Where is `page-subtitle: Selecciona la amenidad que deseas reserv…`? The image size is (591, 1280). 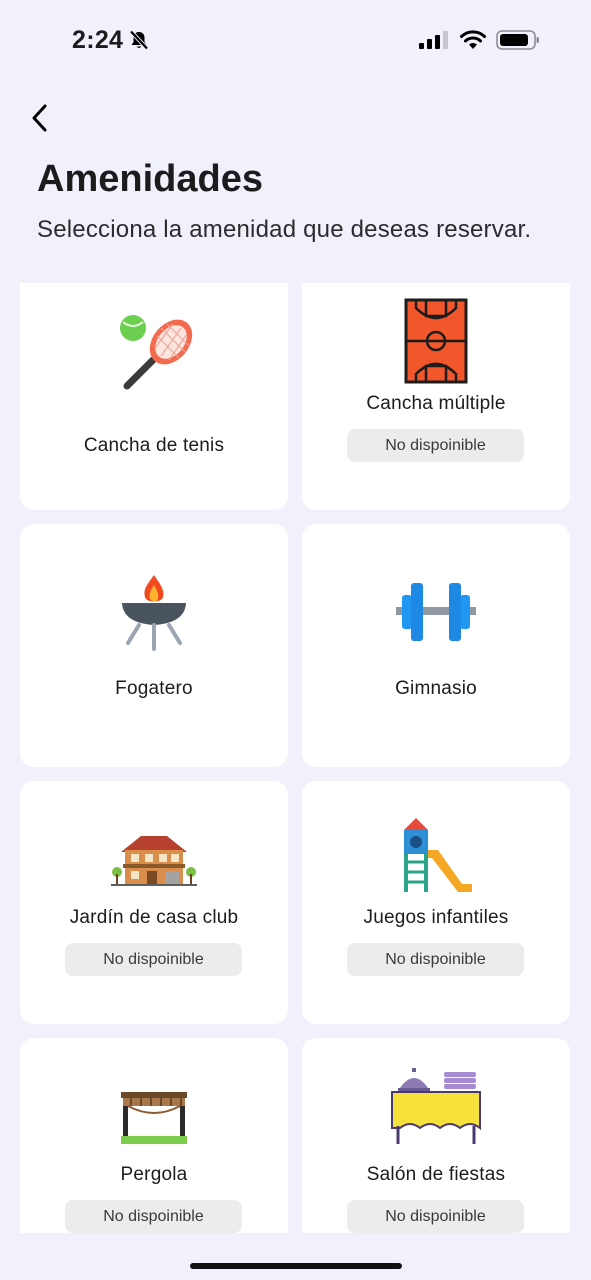
page-subtitle: Selecciona la amenidad que deseas reserv… is located at coordinates (284, 229).